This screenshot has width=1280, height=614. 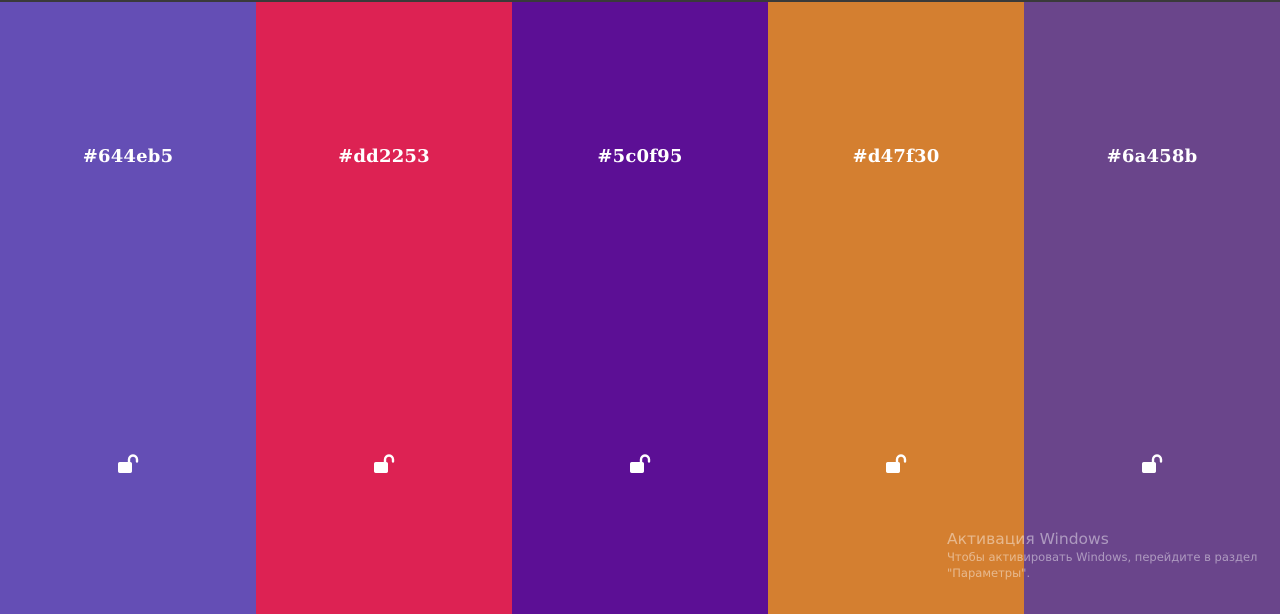 What do you see at coordinates (384, 156) in the screenshot?
I see `color-hex-label: #dd2253` at bounding box center [384, 156].